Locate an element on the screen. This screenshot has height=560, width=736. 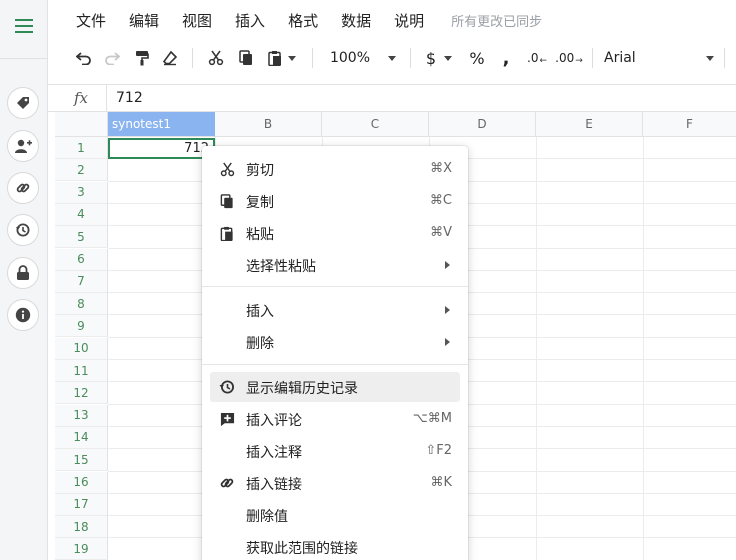
row-header: 2 is located at coordinates (81, 170).